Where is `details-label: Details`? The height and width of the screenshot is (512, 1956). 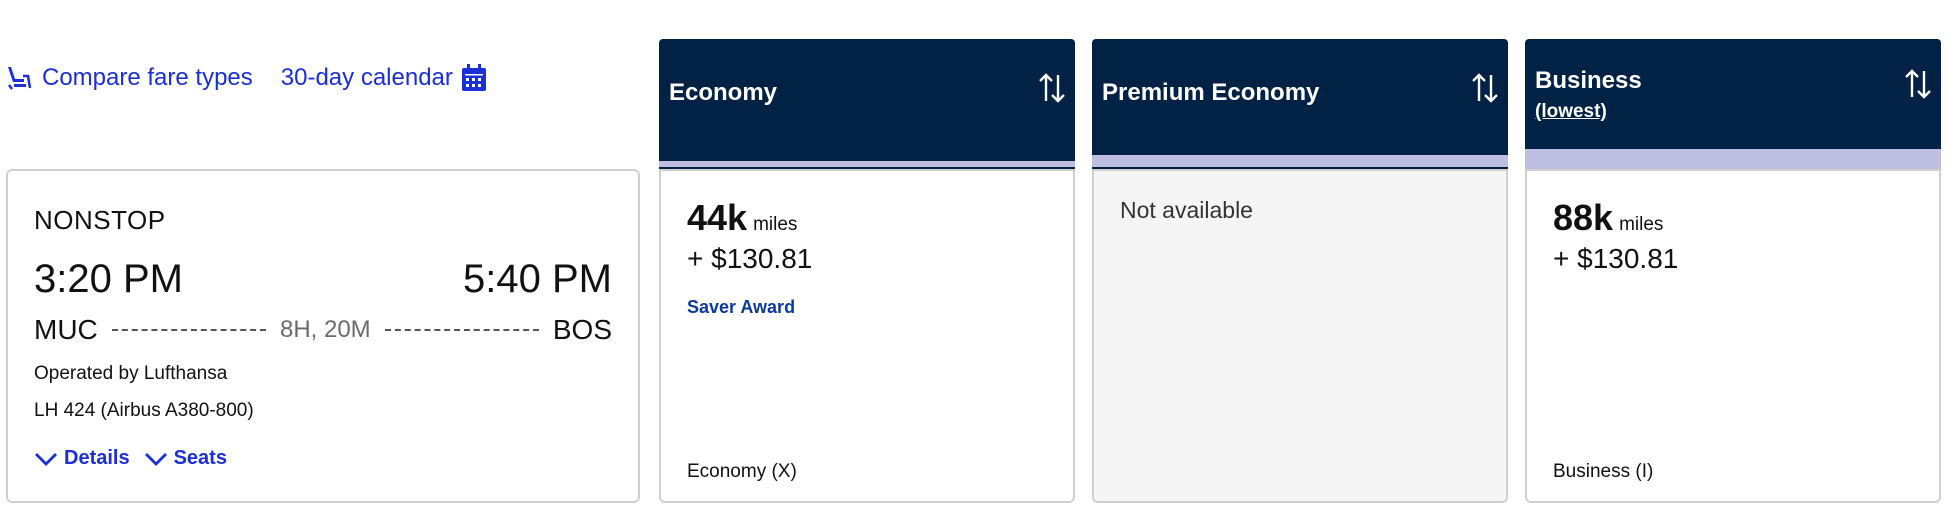
details-label: Details is located at coordinates (97, 458).